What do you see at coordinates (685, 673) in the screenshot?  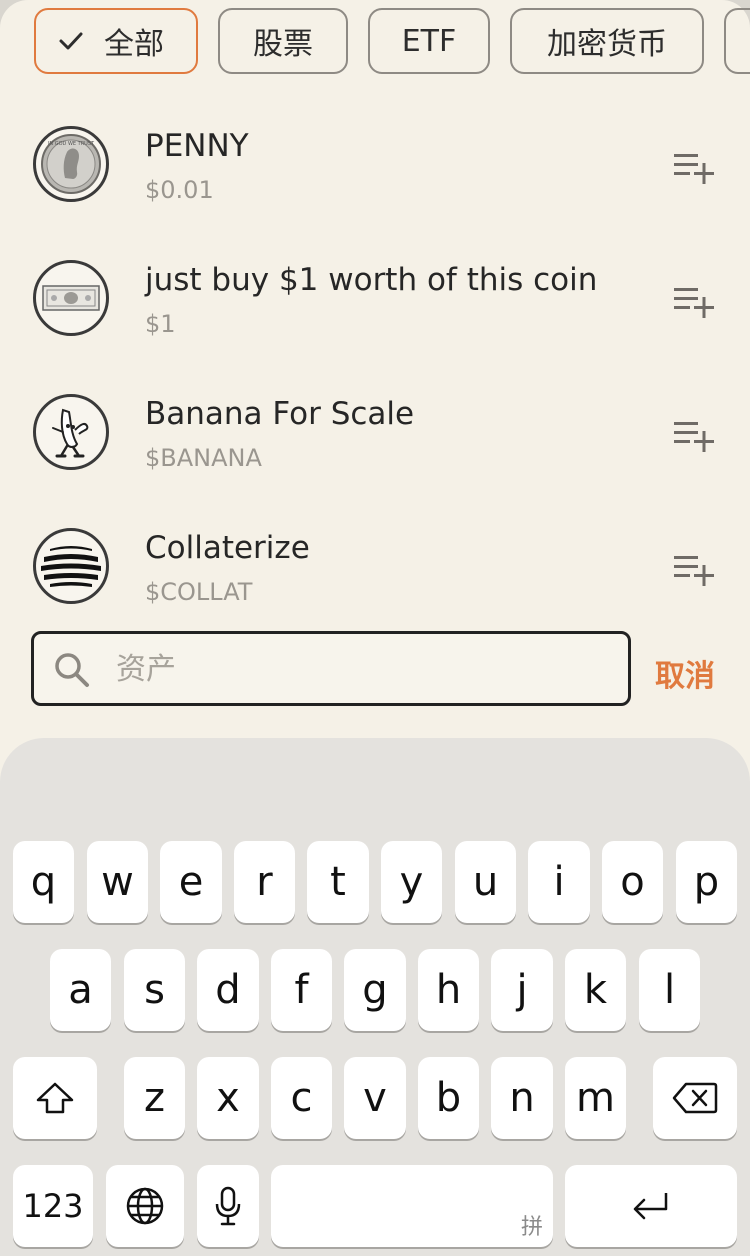 I see `cancel-button: 取消` at bounding box center [685, 673].